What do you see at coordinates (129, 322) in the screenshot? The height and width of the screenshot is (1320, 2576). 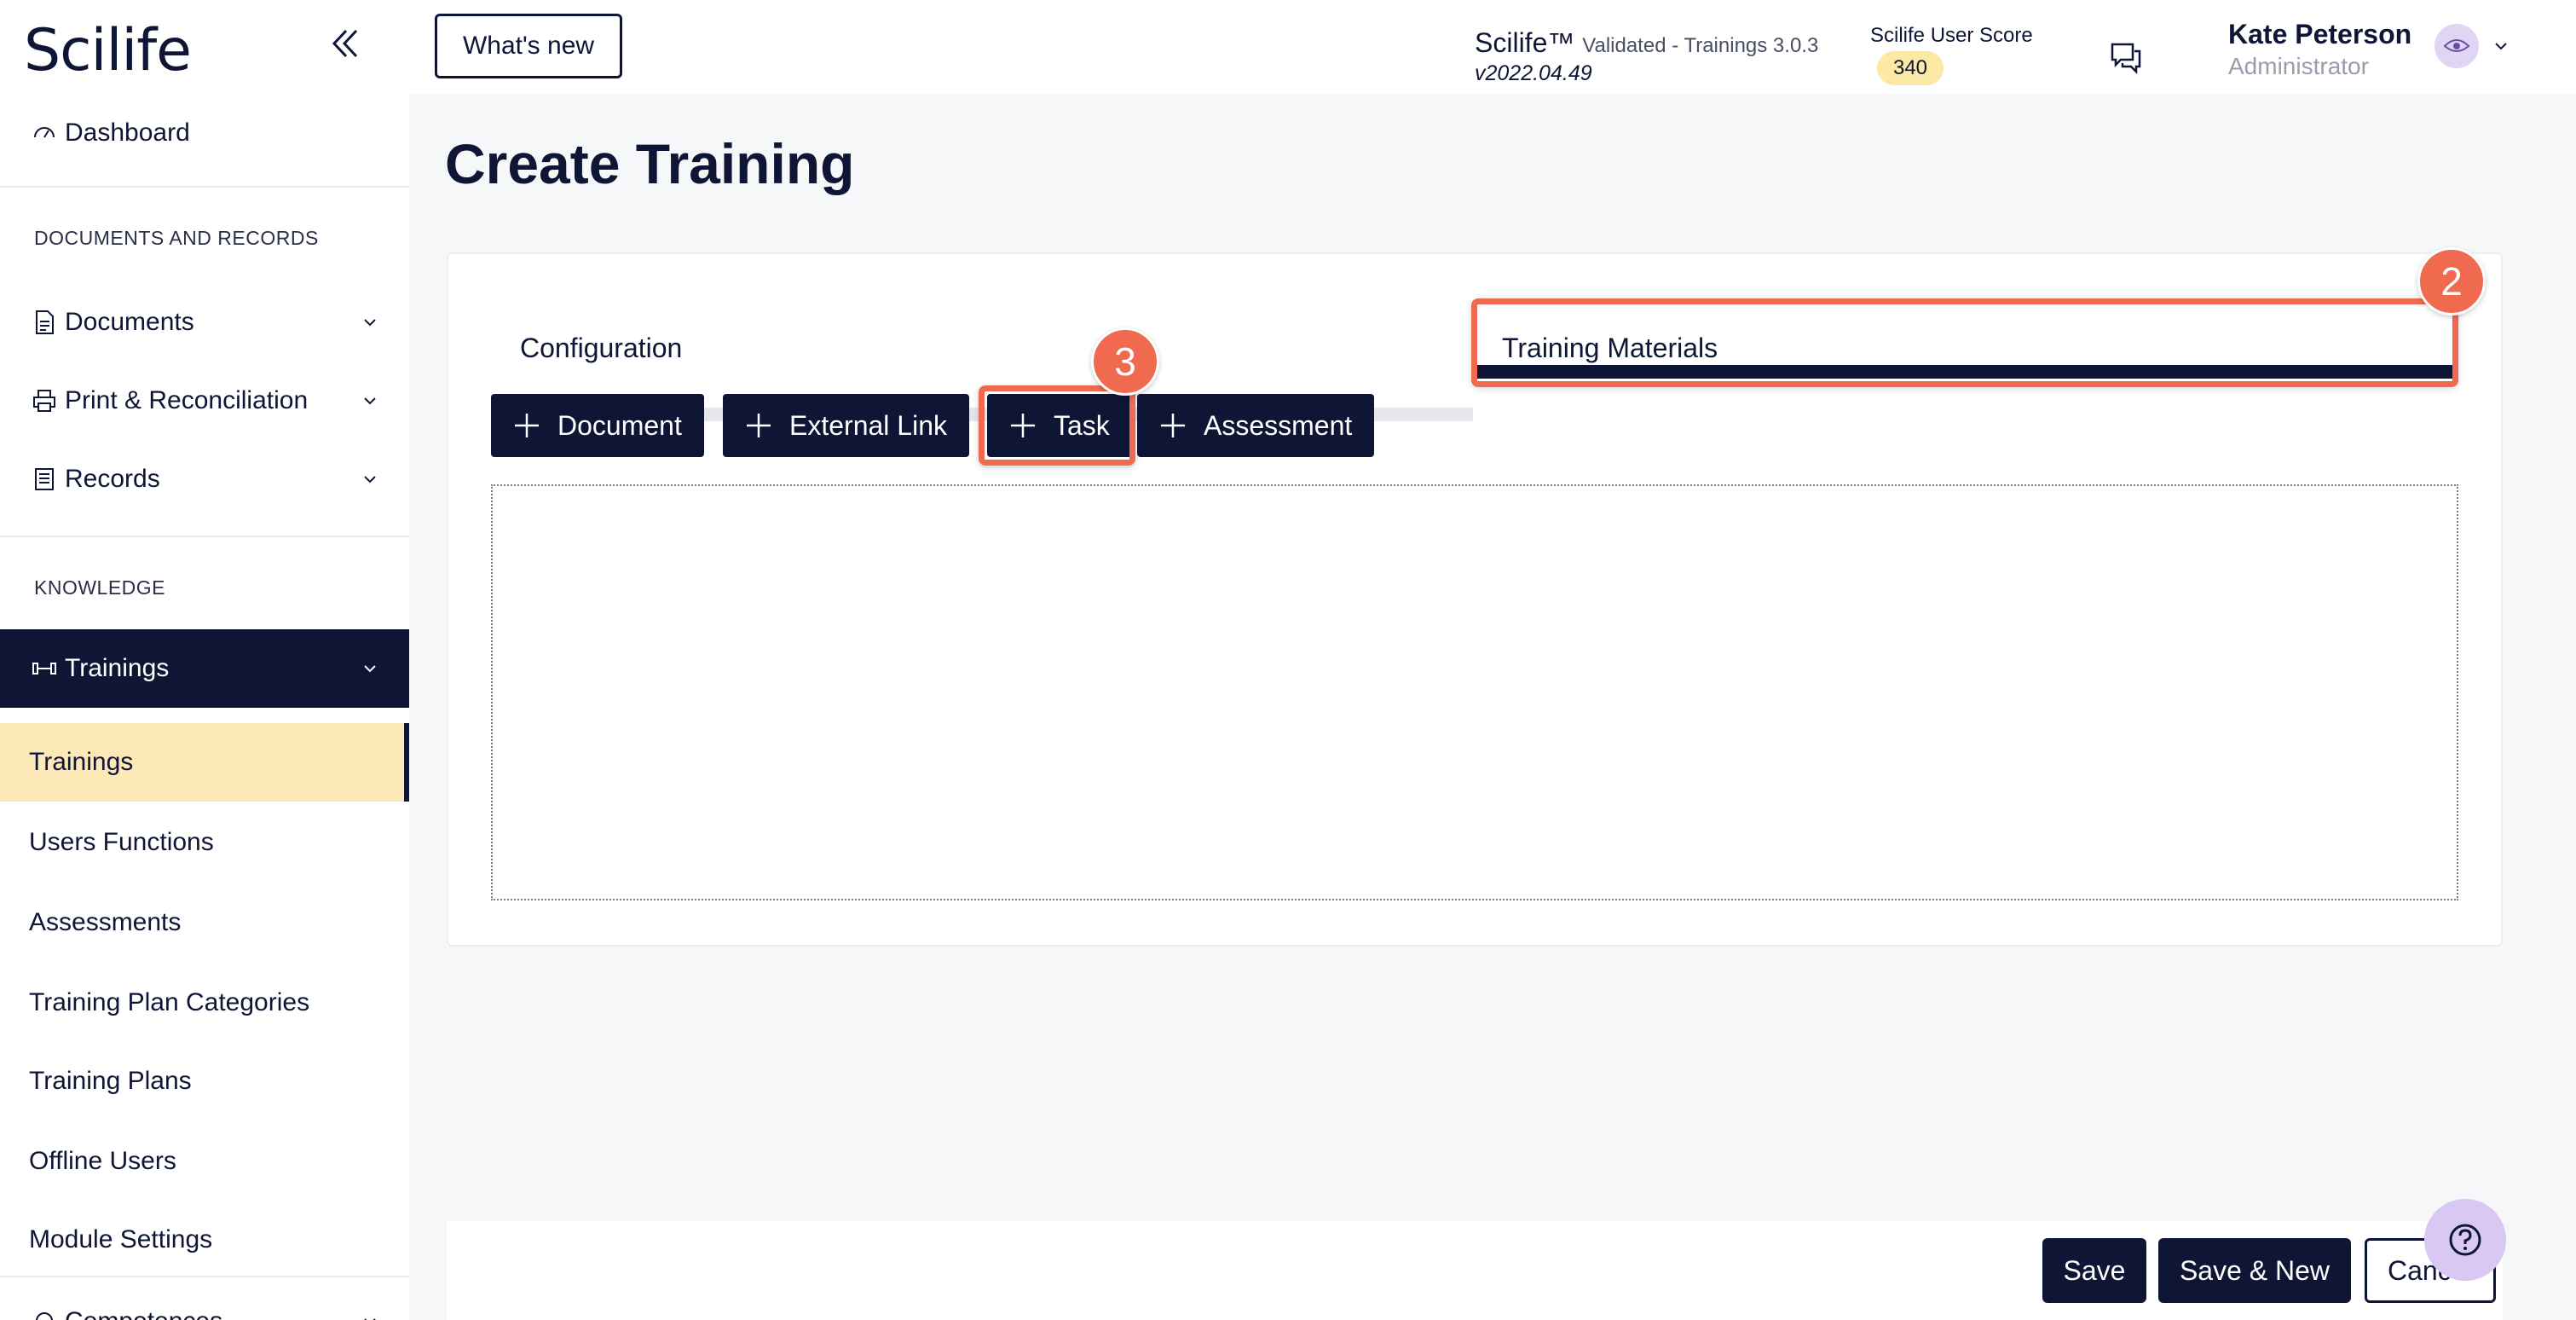 I see `sidebar-item-label: Documents` at bounding box center [129, 322].